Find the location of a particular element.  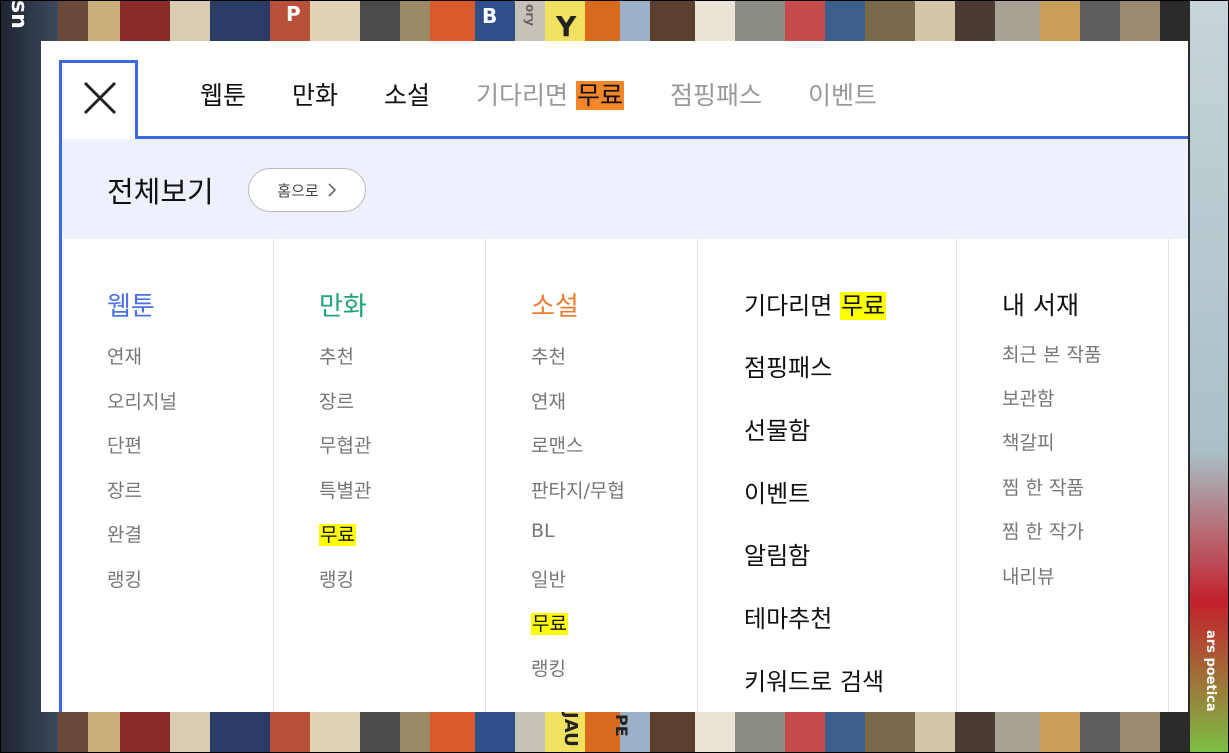

nav-tab-label: 이벤트 is located at coordinates (843, 95).